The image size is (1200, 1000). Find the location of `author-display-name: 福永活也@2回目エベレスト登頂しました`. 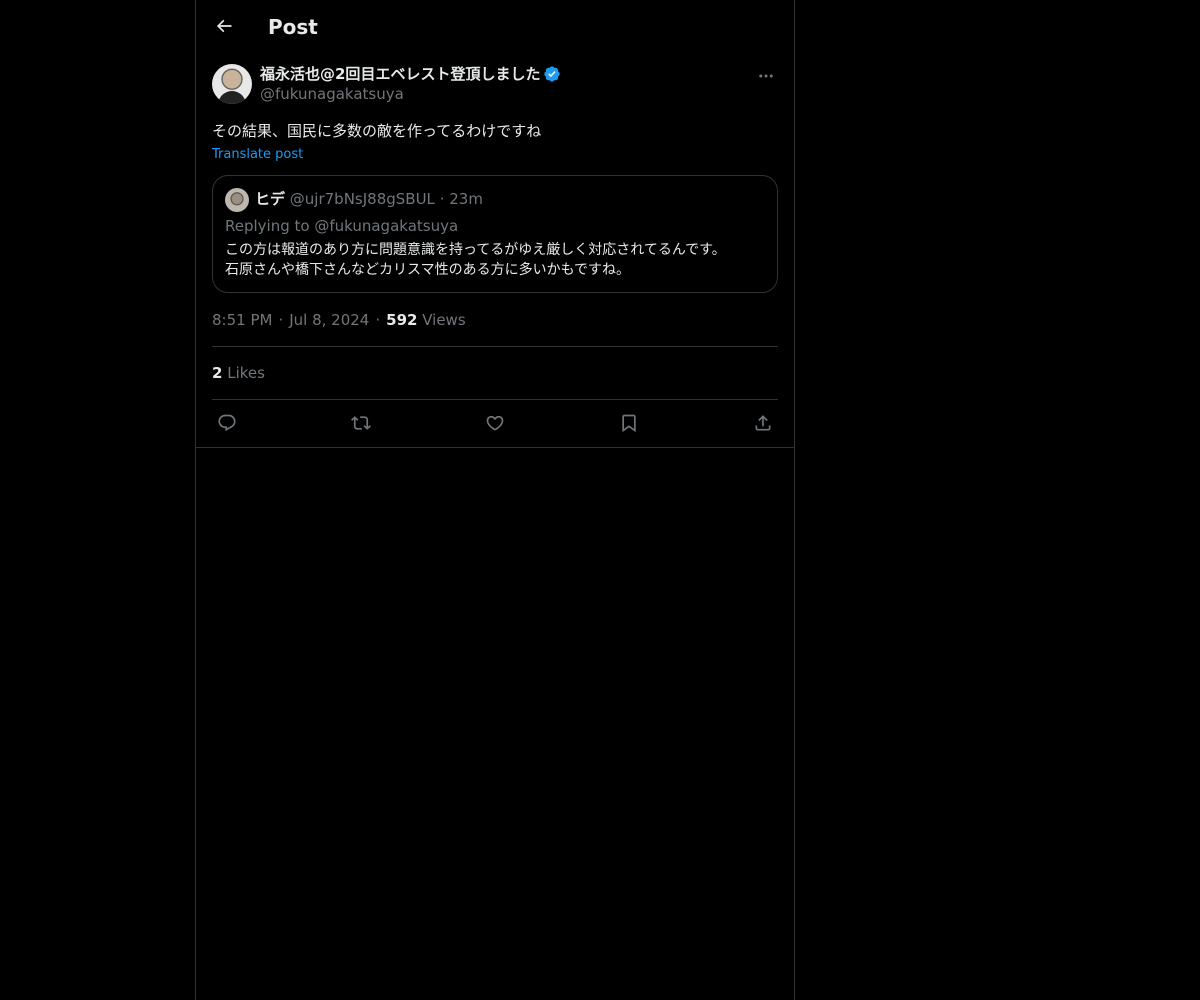

author-display-name: 福永活也@2回目エベレスト登頂しました is located at coordinates (410, 74).